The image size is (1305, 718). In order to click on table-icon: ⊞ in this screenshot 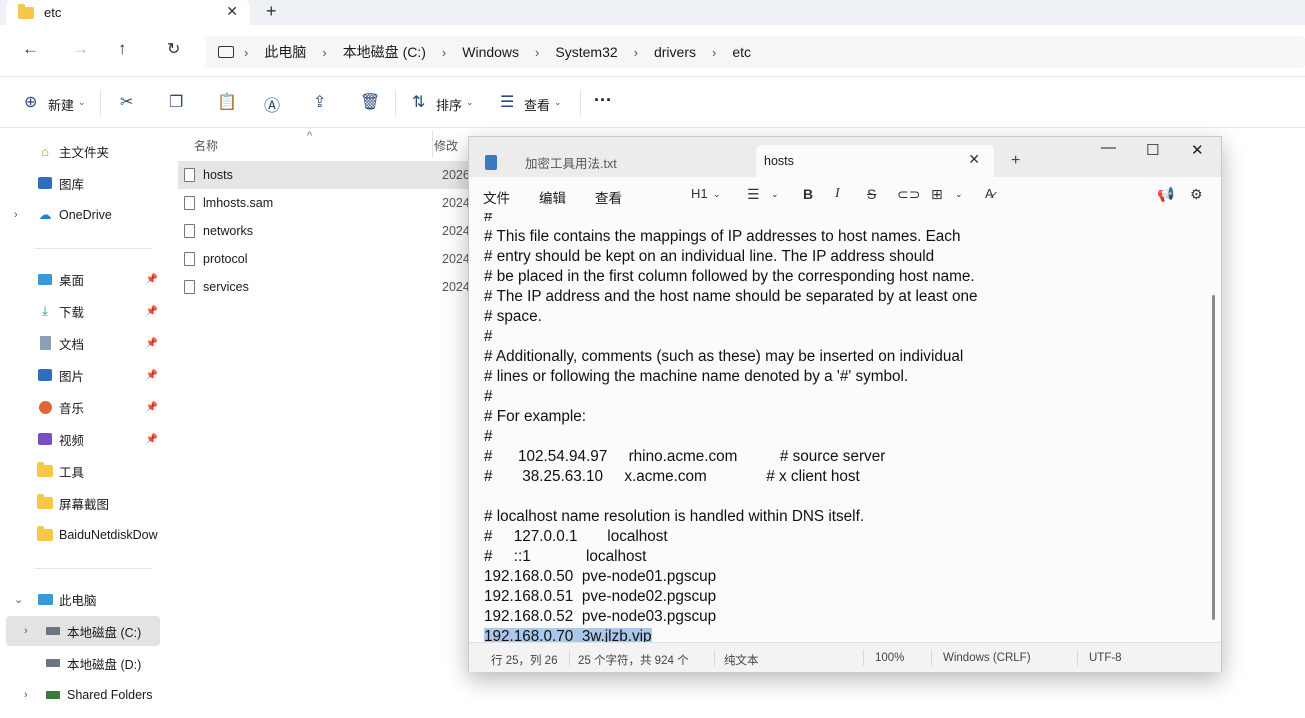, I will do `click(937, 194)`.